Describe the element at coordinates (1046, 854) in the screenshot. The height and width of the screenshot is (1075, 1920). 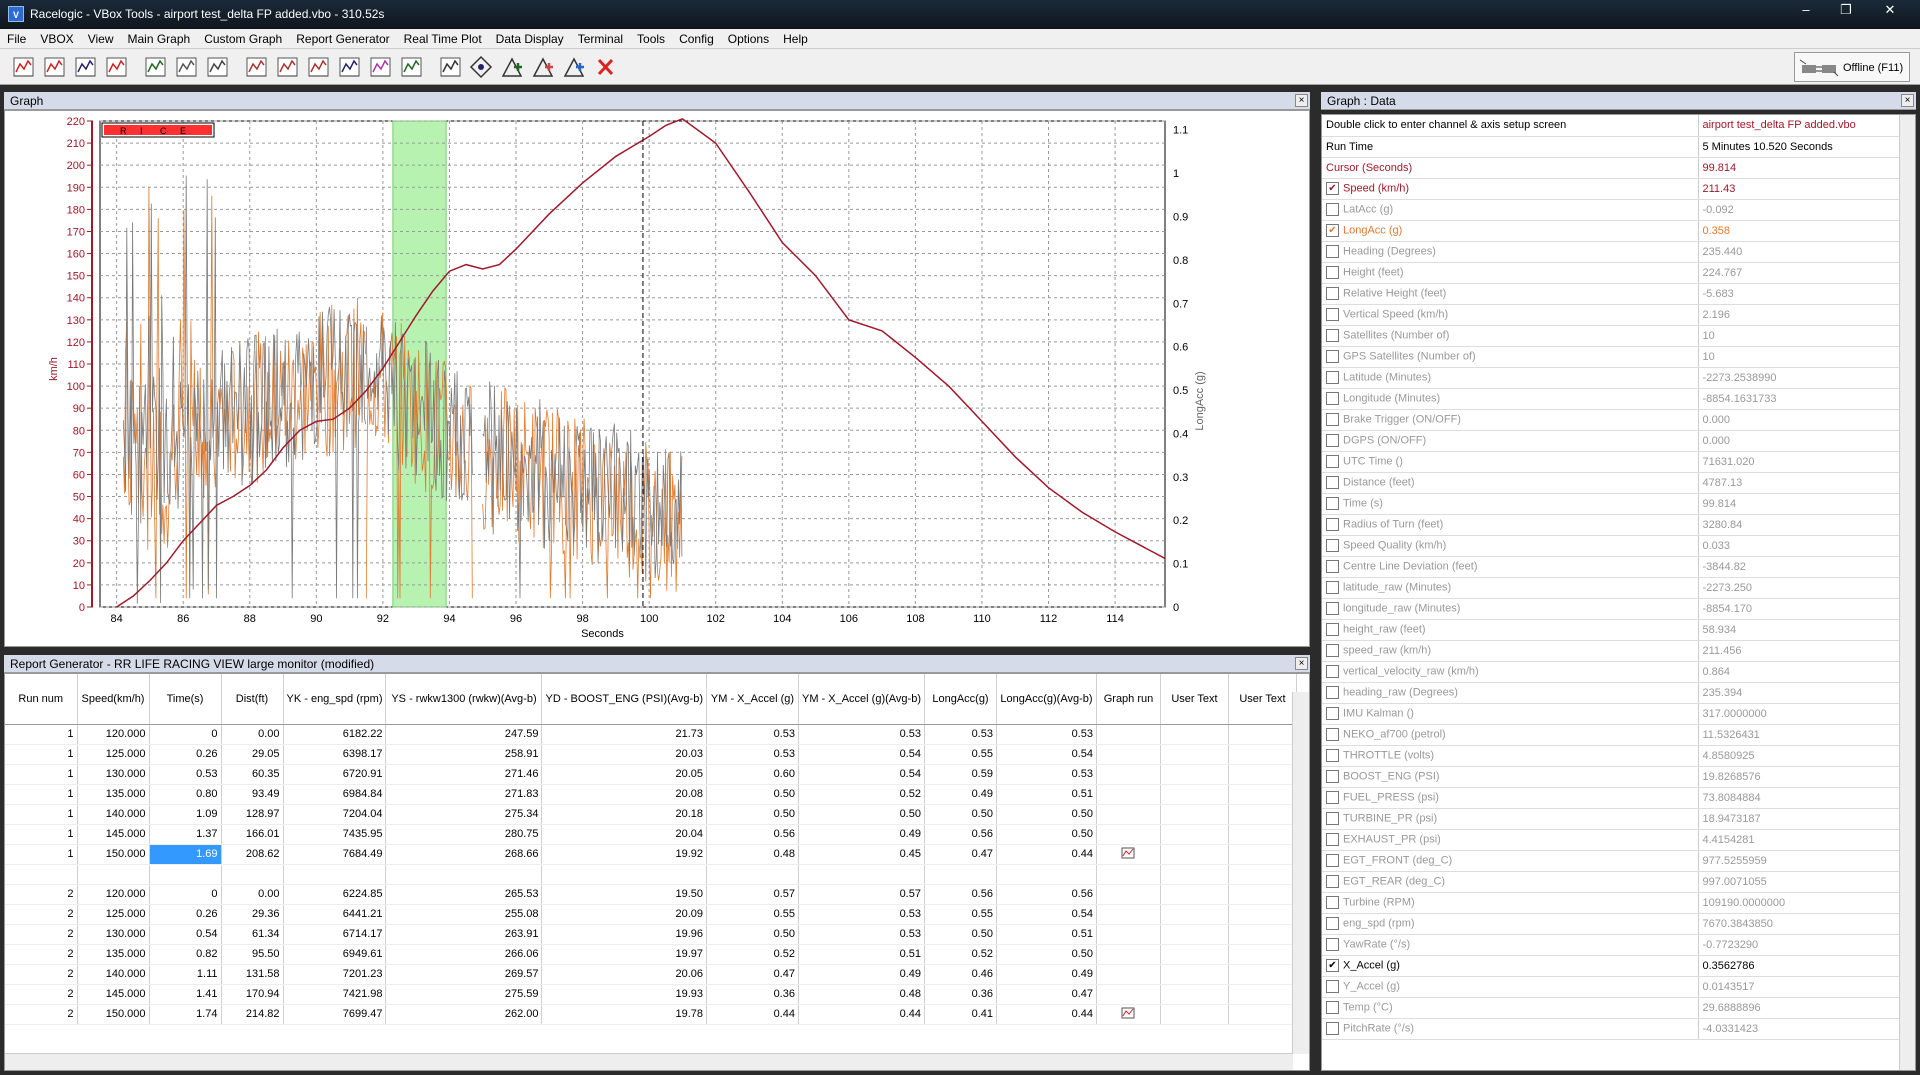
I see `table-cell: 0.44` at that location.